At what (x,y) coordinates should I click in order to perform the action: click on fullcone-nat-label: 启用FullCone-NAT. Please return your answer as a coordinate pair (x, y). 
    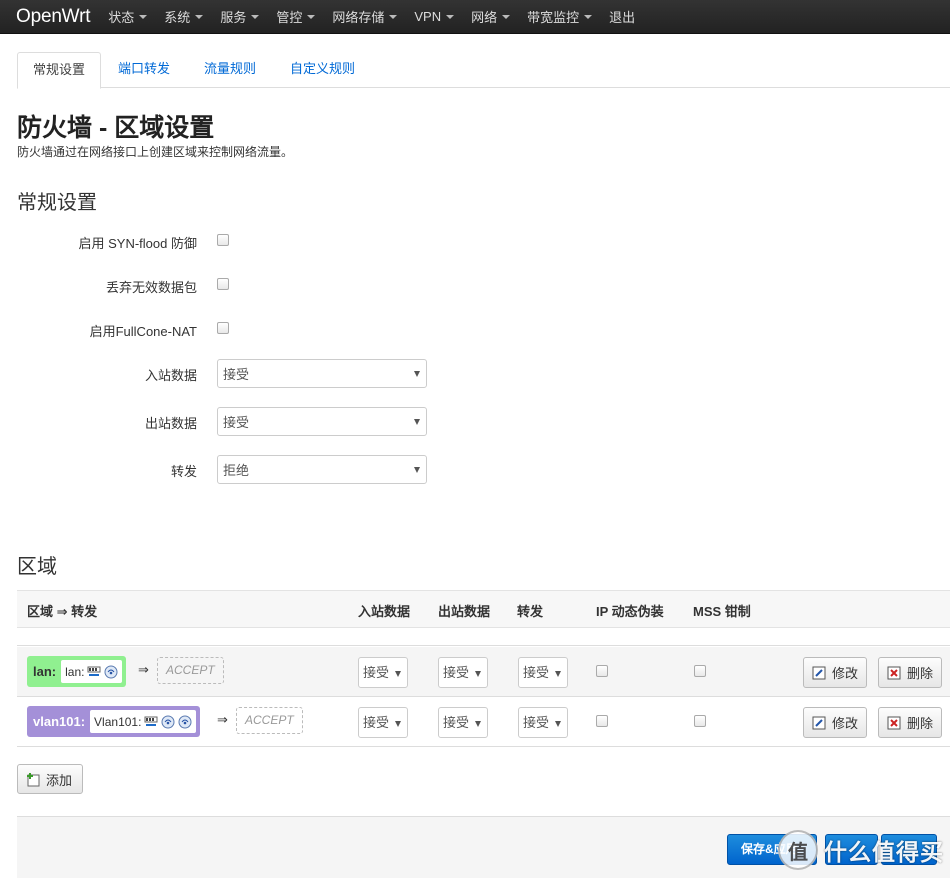
    Looking at the image, I should click on (143, 331).